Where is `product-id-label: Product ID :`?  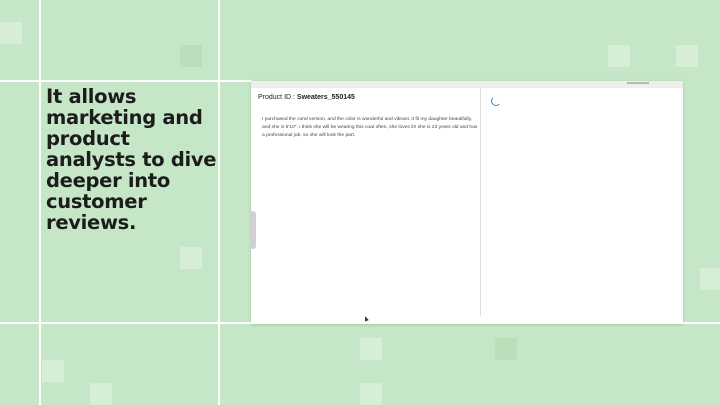 product-id-label: Product ID : is located at coordinates (277, 97).